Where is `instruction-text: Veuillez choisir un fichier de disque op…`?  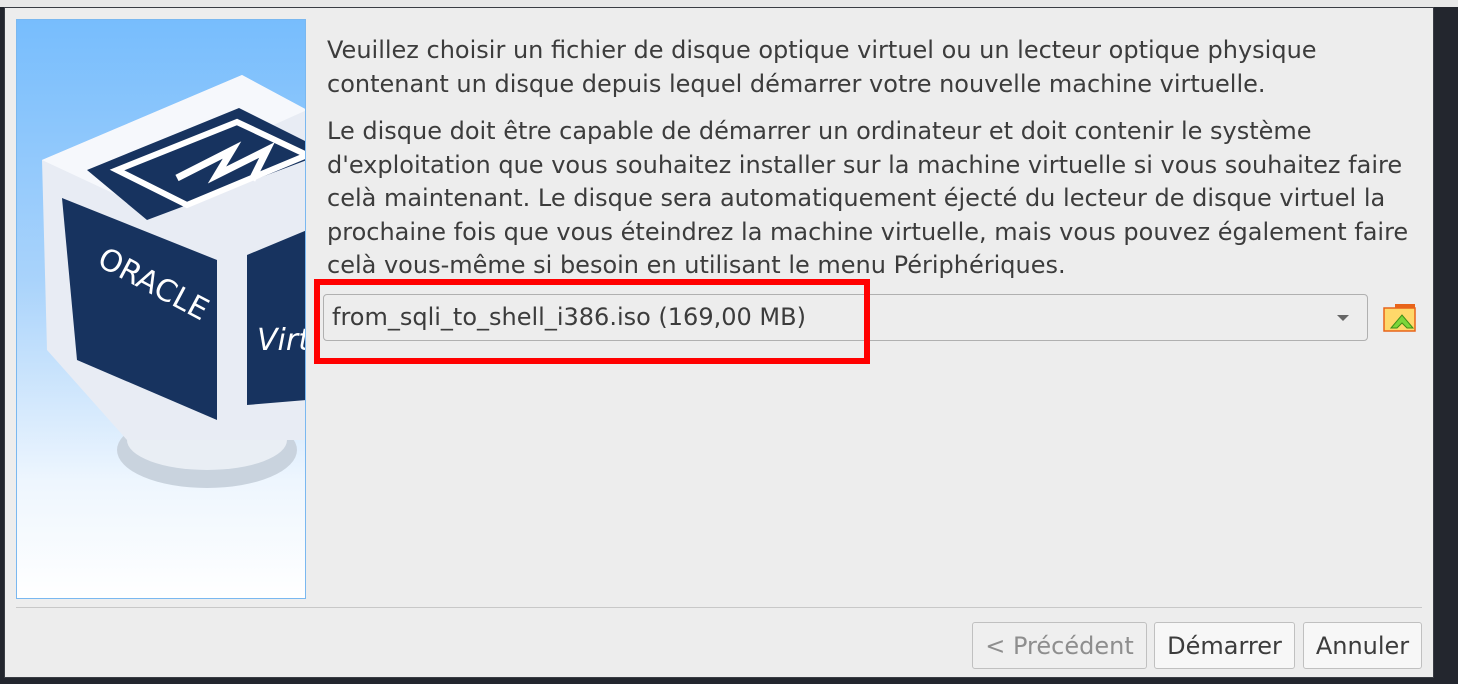
instruction-text: Veuillez choisir un fichier de disque op… is located at coordinates (822, 67).